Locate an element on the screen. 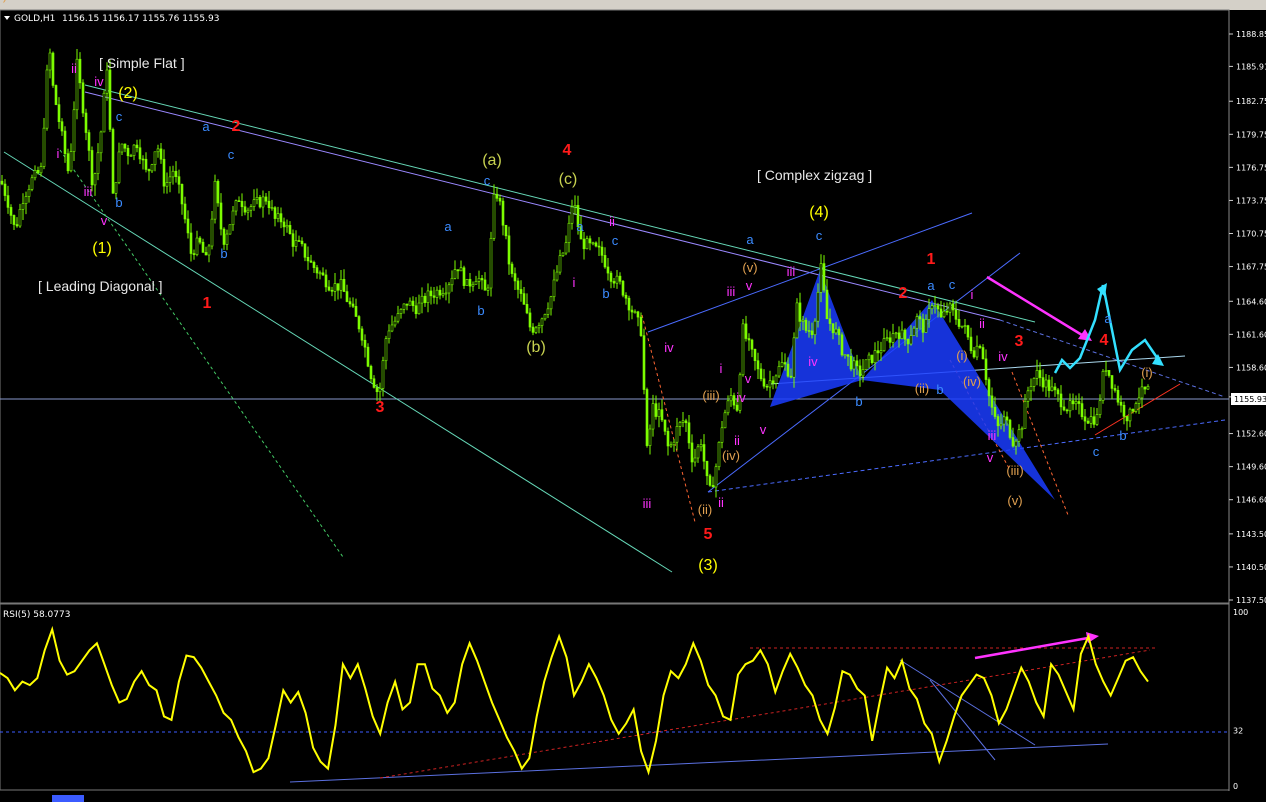 The width and height of the screenshot is (1266, 802). rsi-axis: 100 32 0 is located at coordinates (1240, 699).